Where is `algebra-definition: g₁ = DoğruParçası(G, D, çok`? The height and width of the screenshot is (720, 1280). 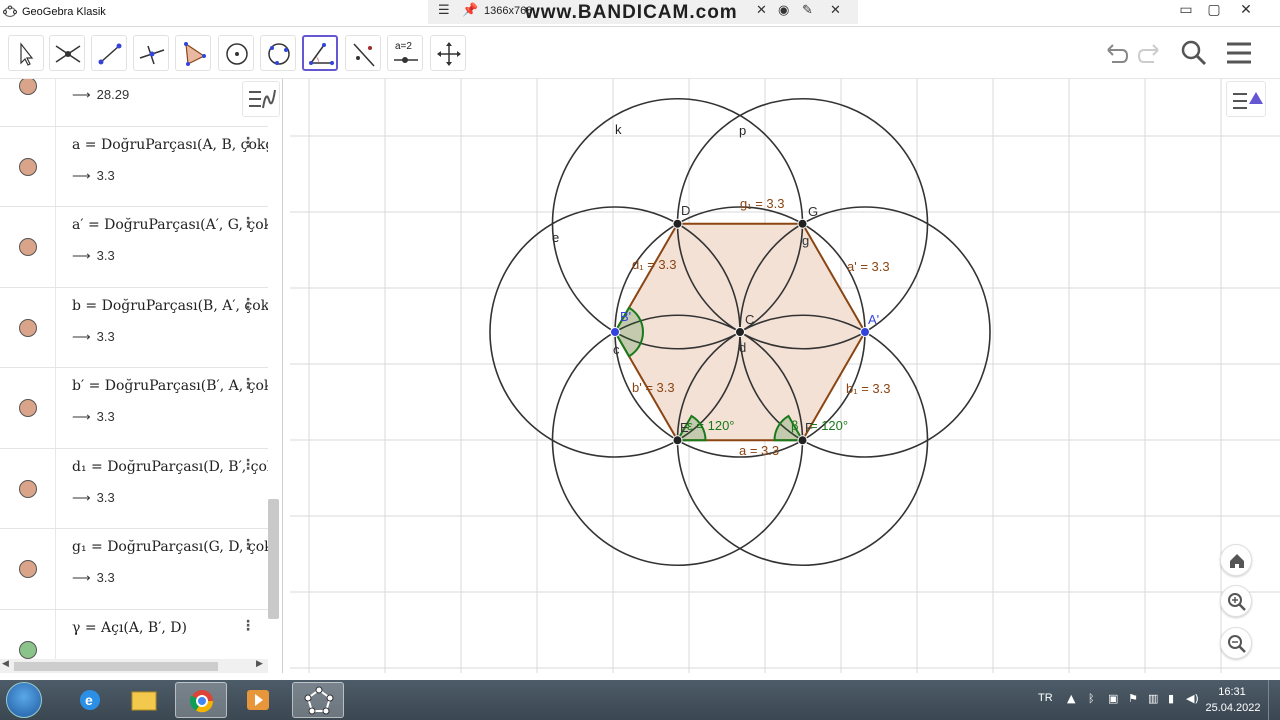 algebra-definition: g₁ = DoğruParçası(G, D, çok is located at coordinates (170, 547).